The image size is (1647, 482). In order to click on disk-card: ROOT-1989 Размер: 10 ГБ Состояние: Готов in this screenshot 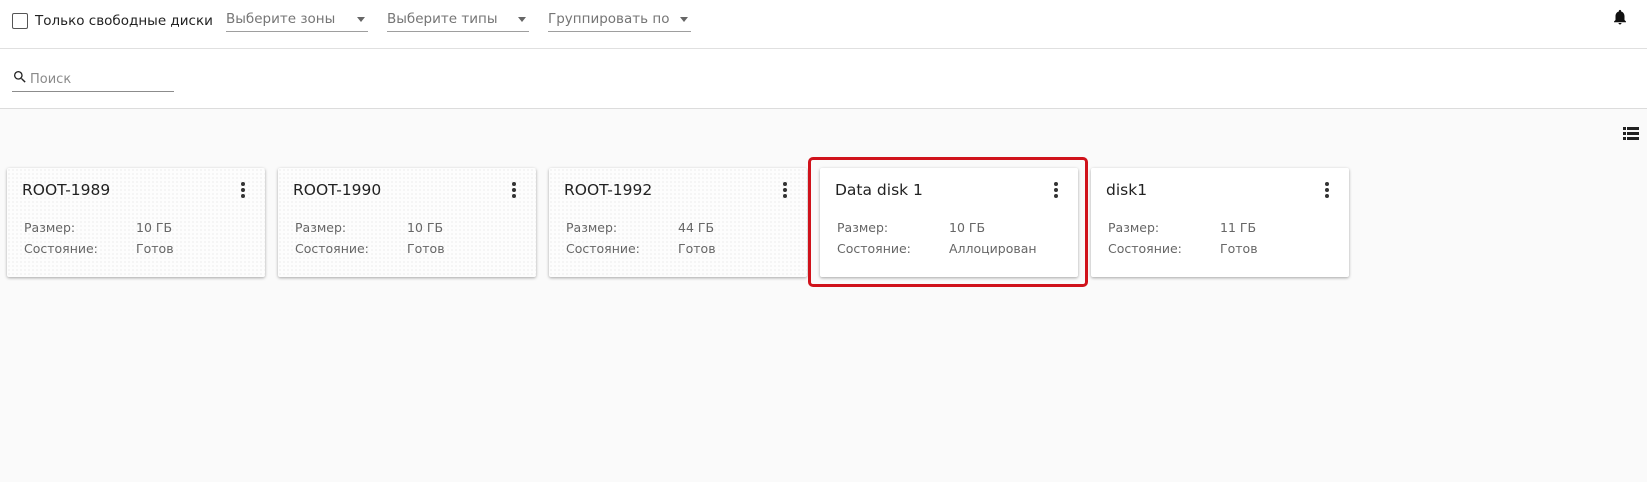, I will do `click(136, 222)`.